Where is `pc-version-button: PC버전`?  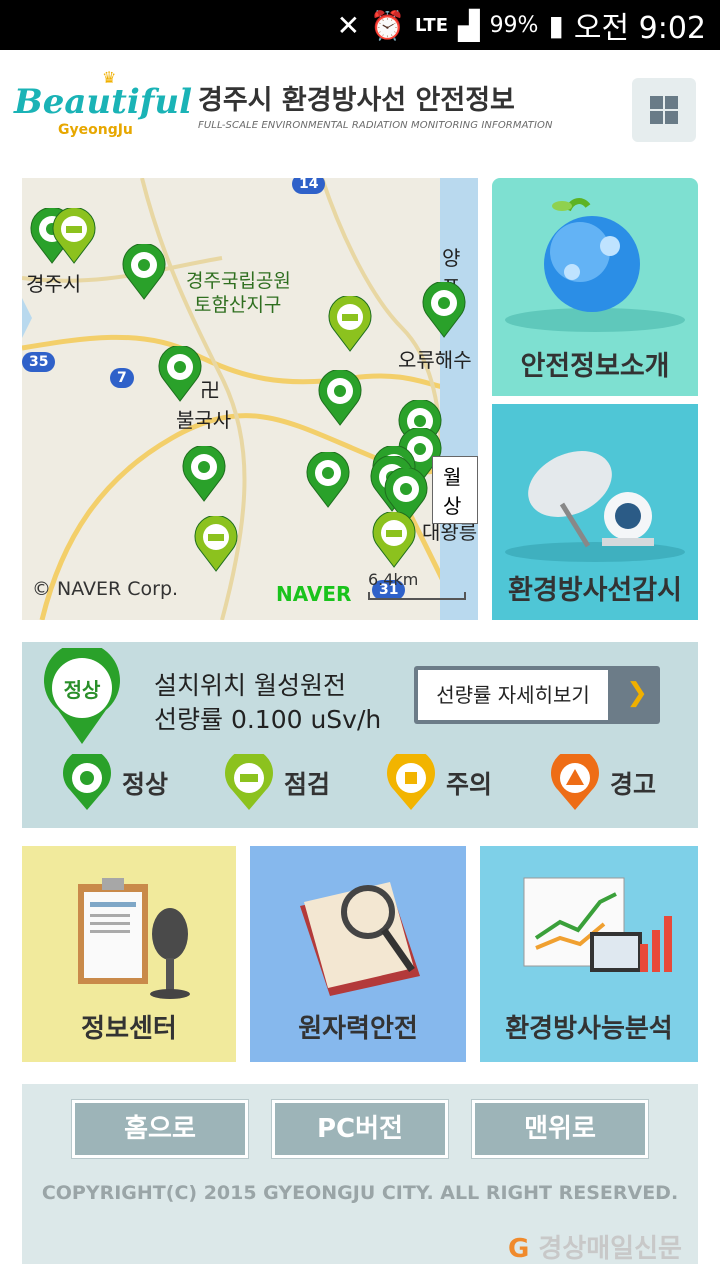
pc-version-button: PC버전 is located at coordinates (360, 1129).